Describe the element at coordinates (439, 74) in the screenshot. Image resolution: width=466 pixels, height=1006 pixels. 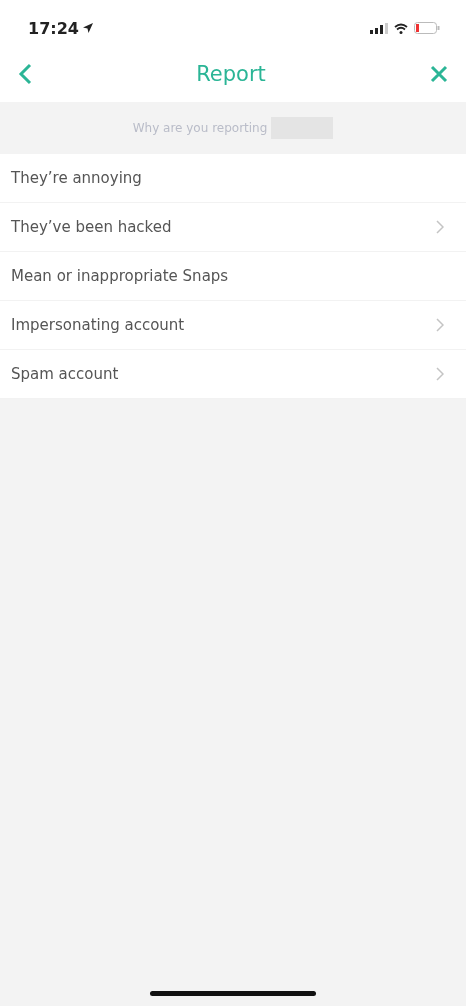
I see `close-button` at that location.